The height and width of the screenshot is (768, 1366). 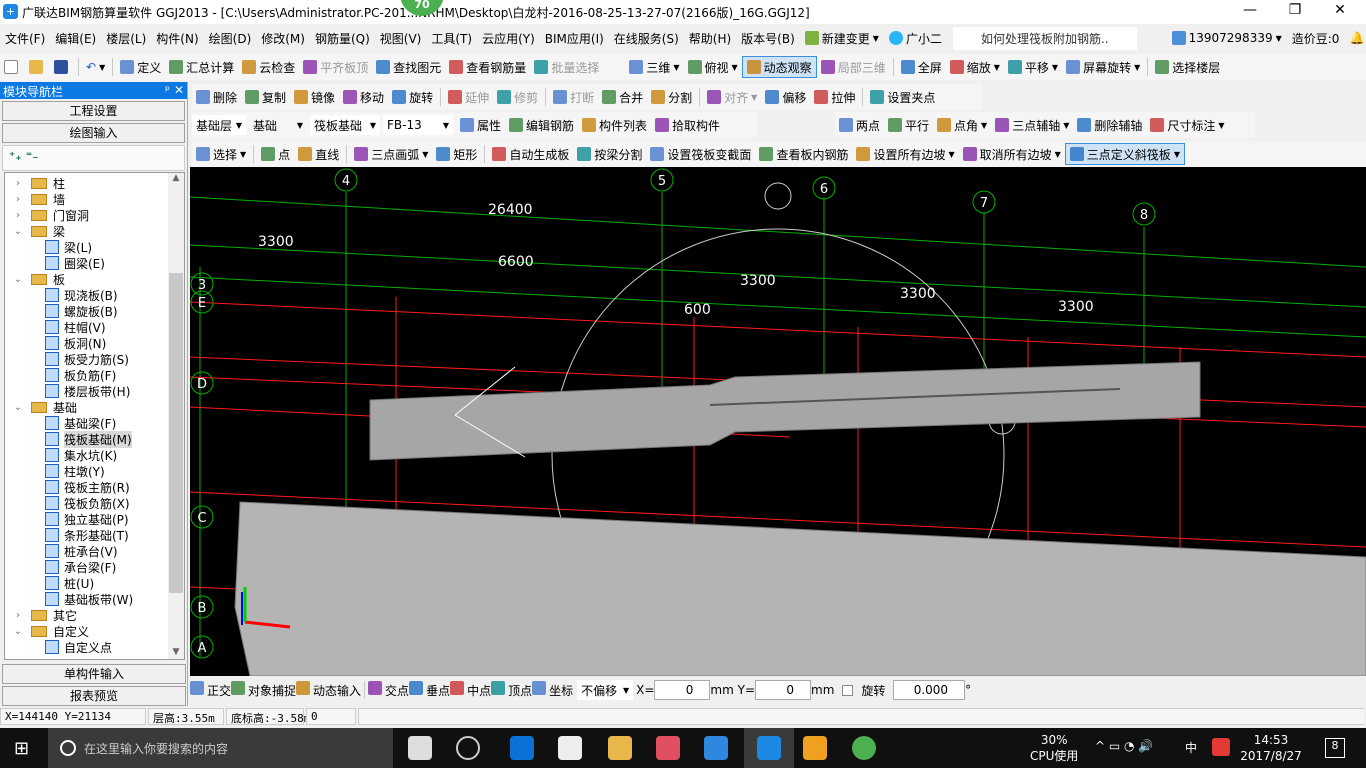 I want to click on toolbar-button: 拉伸, so click(x=834, y=97).